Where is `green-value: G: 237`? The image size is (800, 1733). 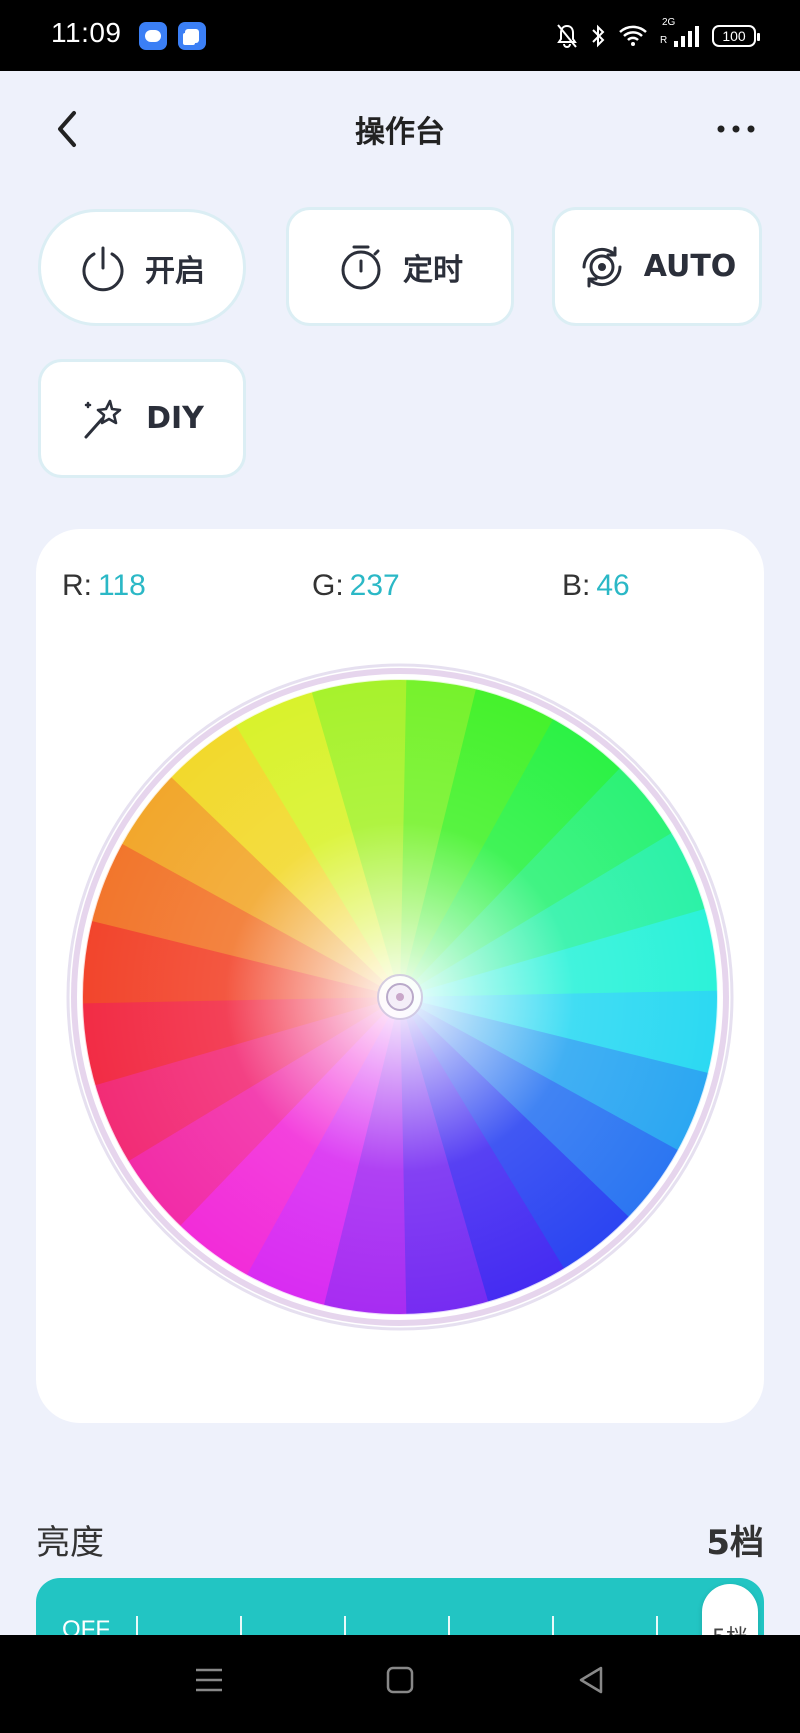 green-value: G: 237 is located at coordinates (356, 586).